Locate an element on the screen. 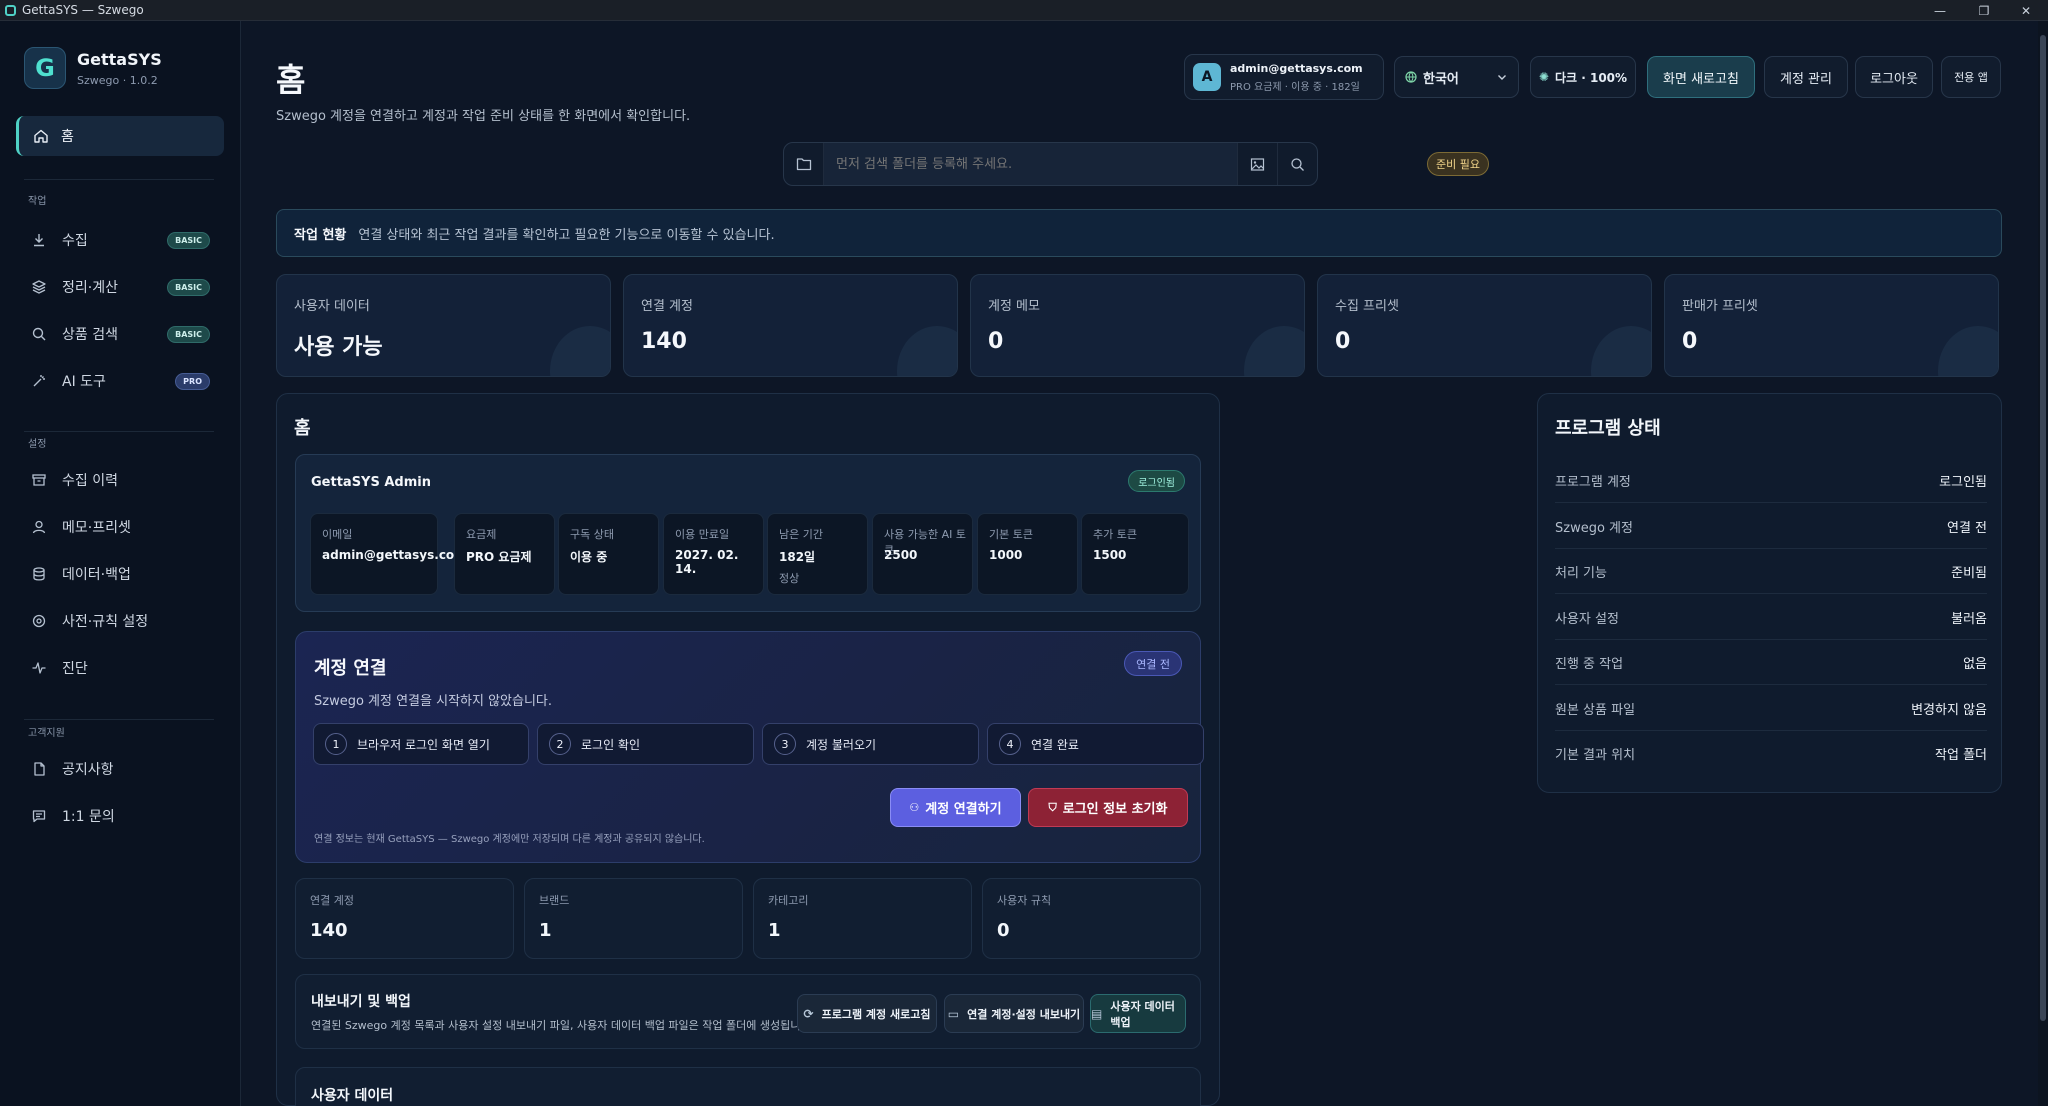  plan-badge: PRO is located at coordinates (192, 381).